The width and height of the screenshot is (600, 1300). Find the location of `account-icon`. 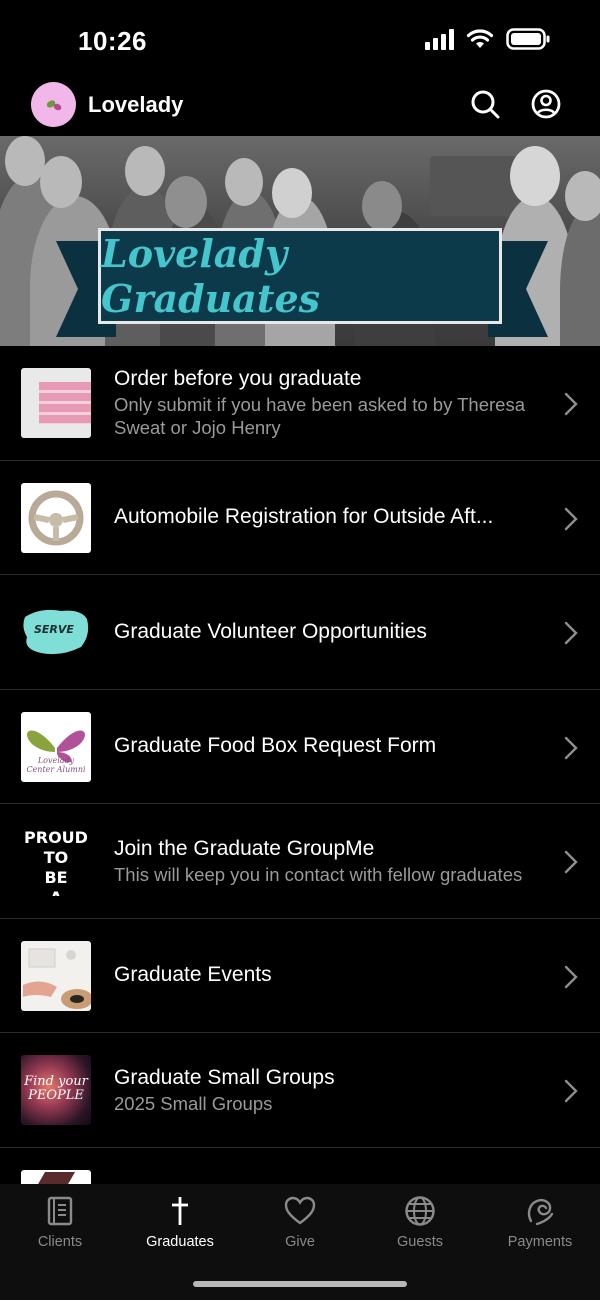

account-icon is located at coordinates (546, 104).